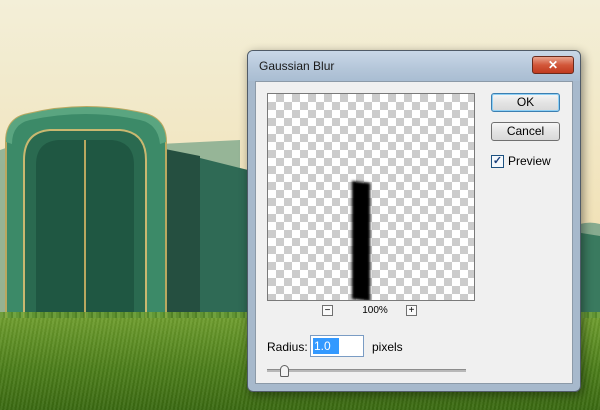 This screenshot has width=600, height=410. I want to click on dialog-titlebar: Gaussian Blur ✕, so click(414, 66).